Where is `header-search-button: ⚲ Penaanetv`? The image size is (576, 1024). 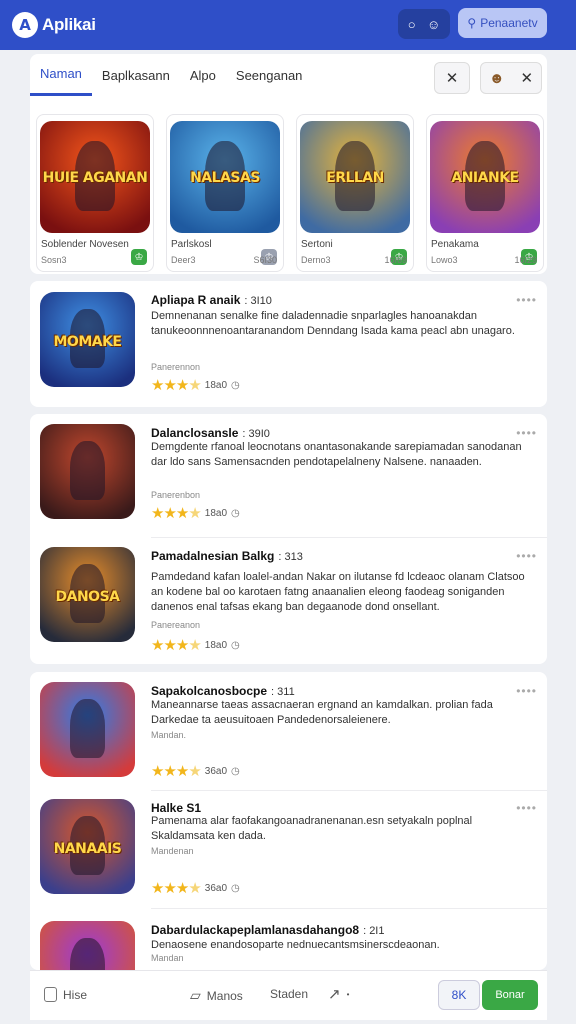
header-search-button: ⚲ Penaanetv is located at coordinates (502, 23).